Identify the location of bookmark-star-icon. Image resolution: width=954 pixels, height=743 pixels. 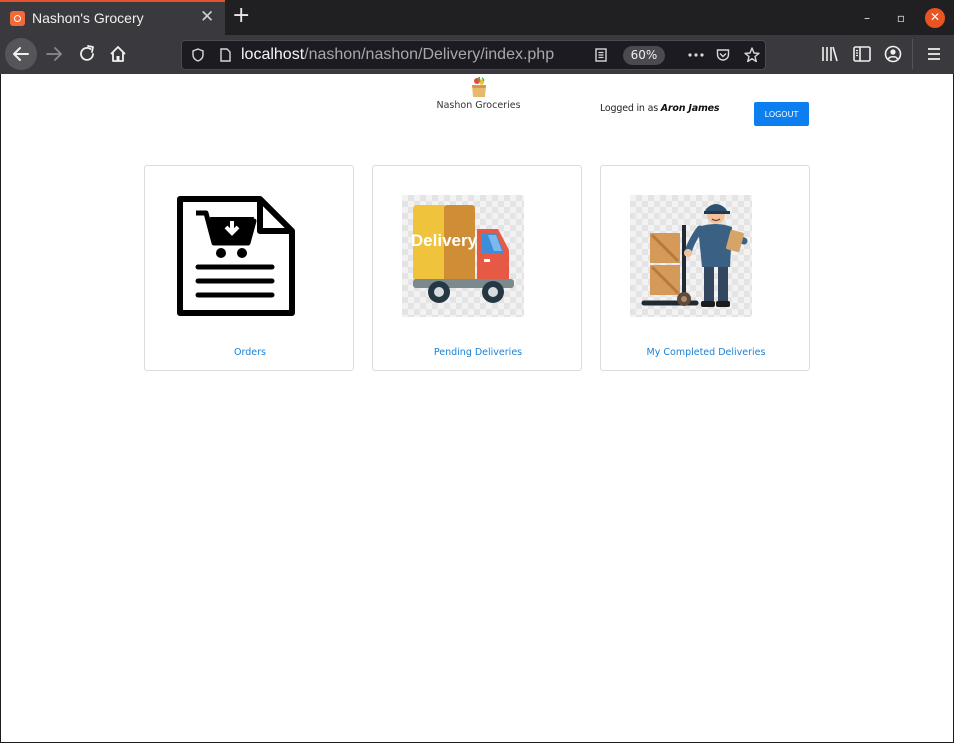
(752, 55).